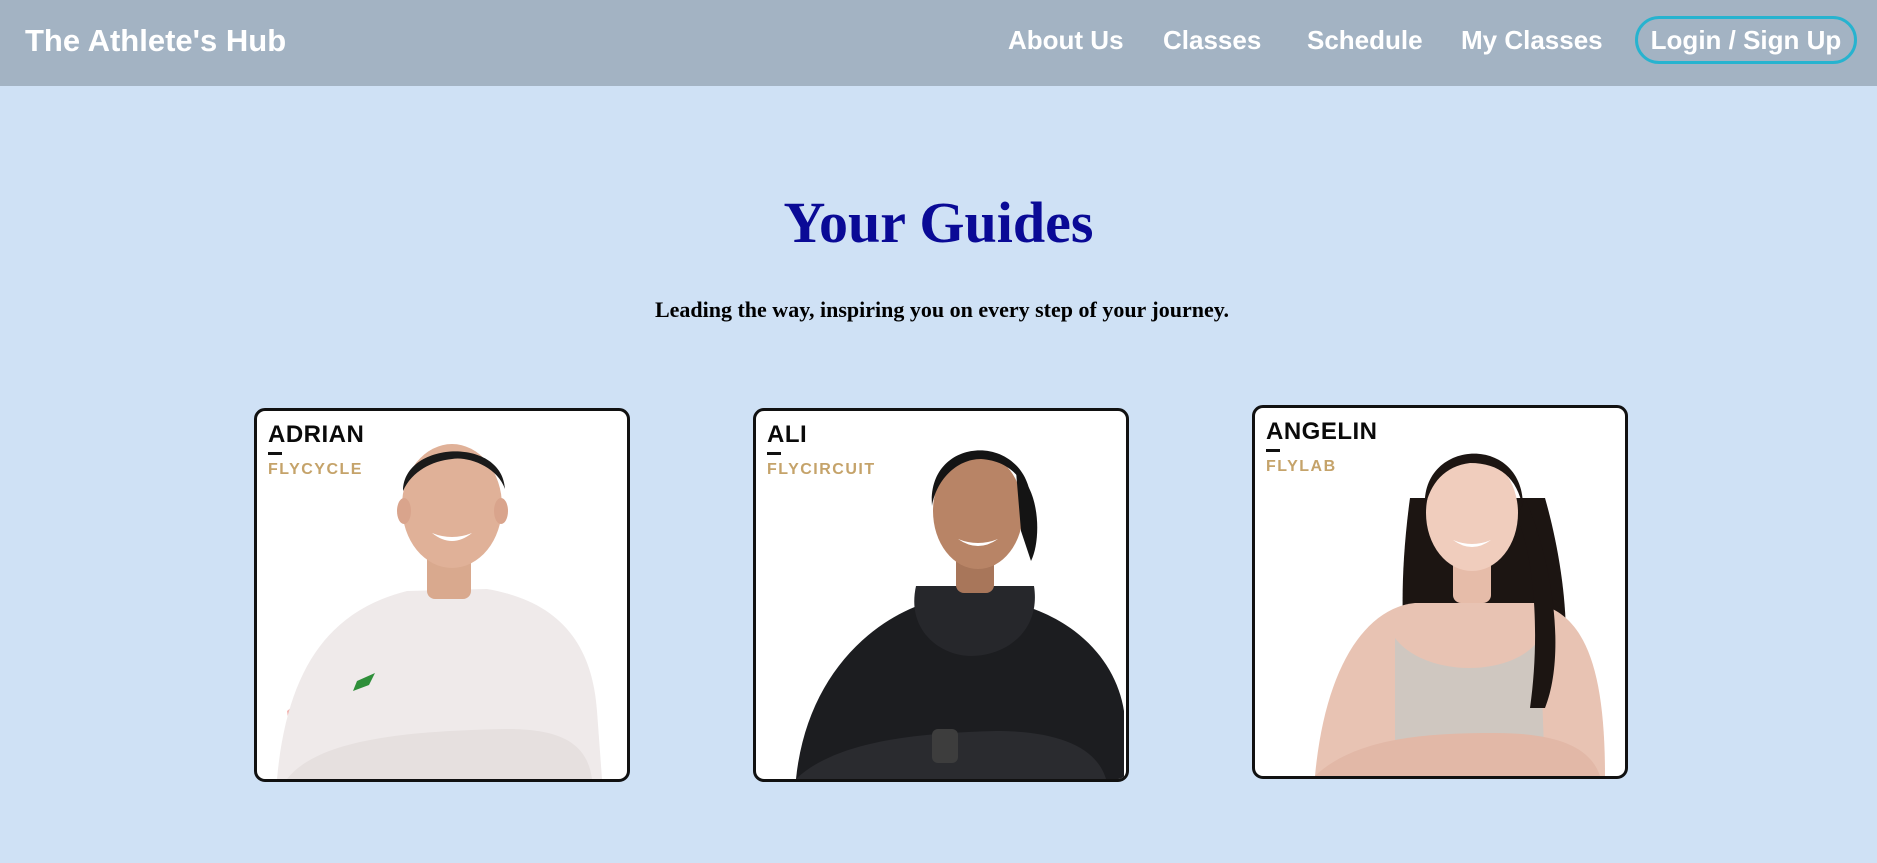  I want to click on nav-link-about-us: About Us, so click(1066, 40).